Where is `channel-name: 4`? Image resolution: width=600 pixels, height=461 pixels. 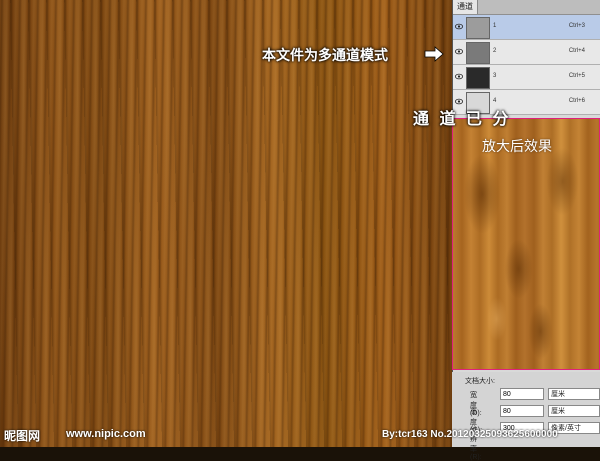
channel-name: 4 is located at coordinates (495, 101).